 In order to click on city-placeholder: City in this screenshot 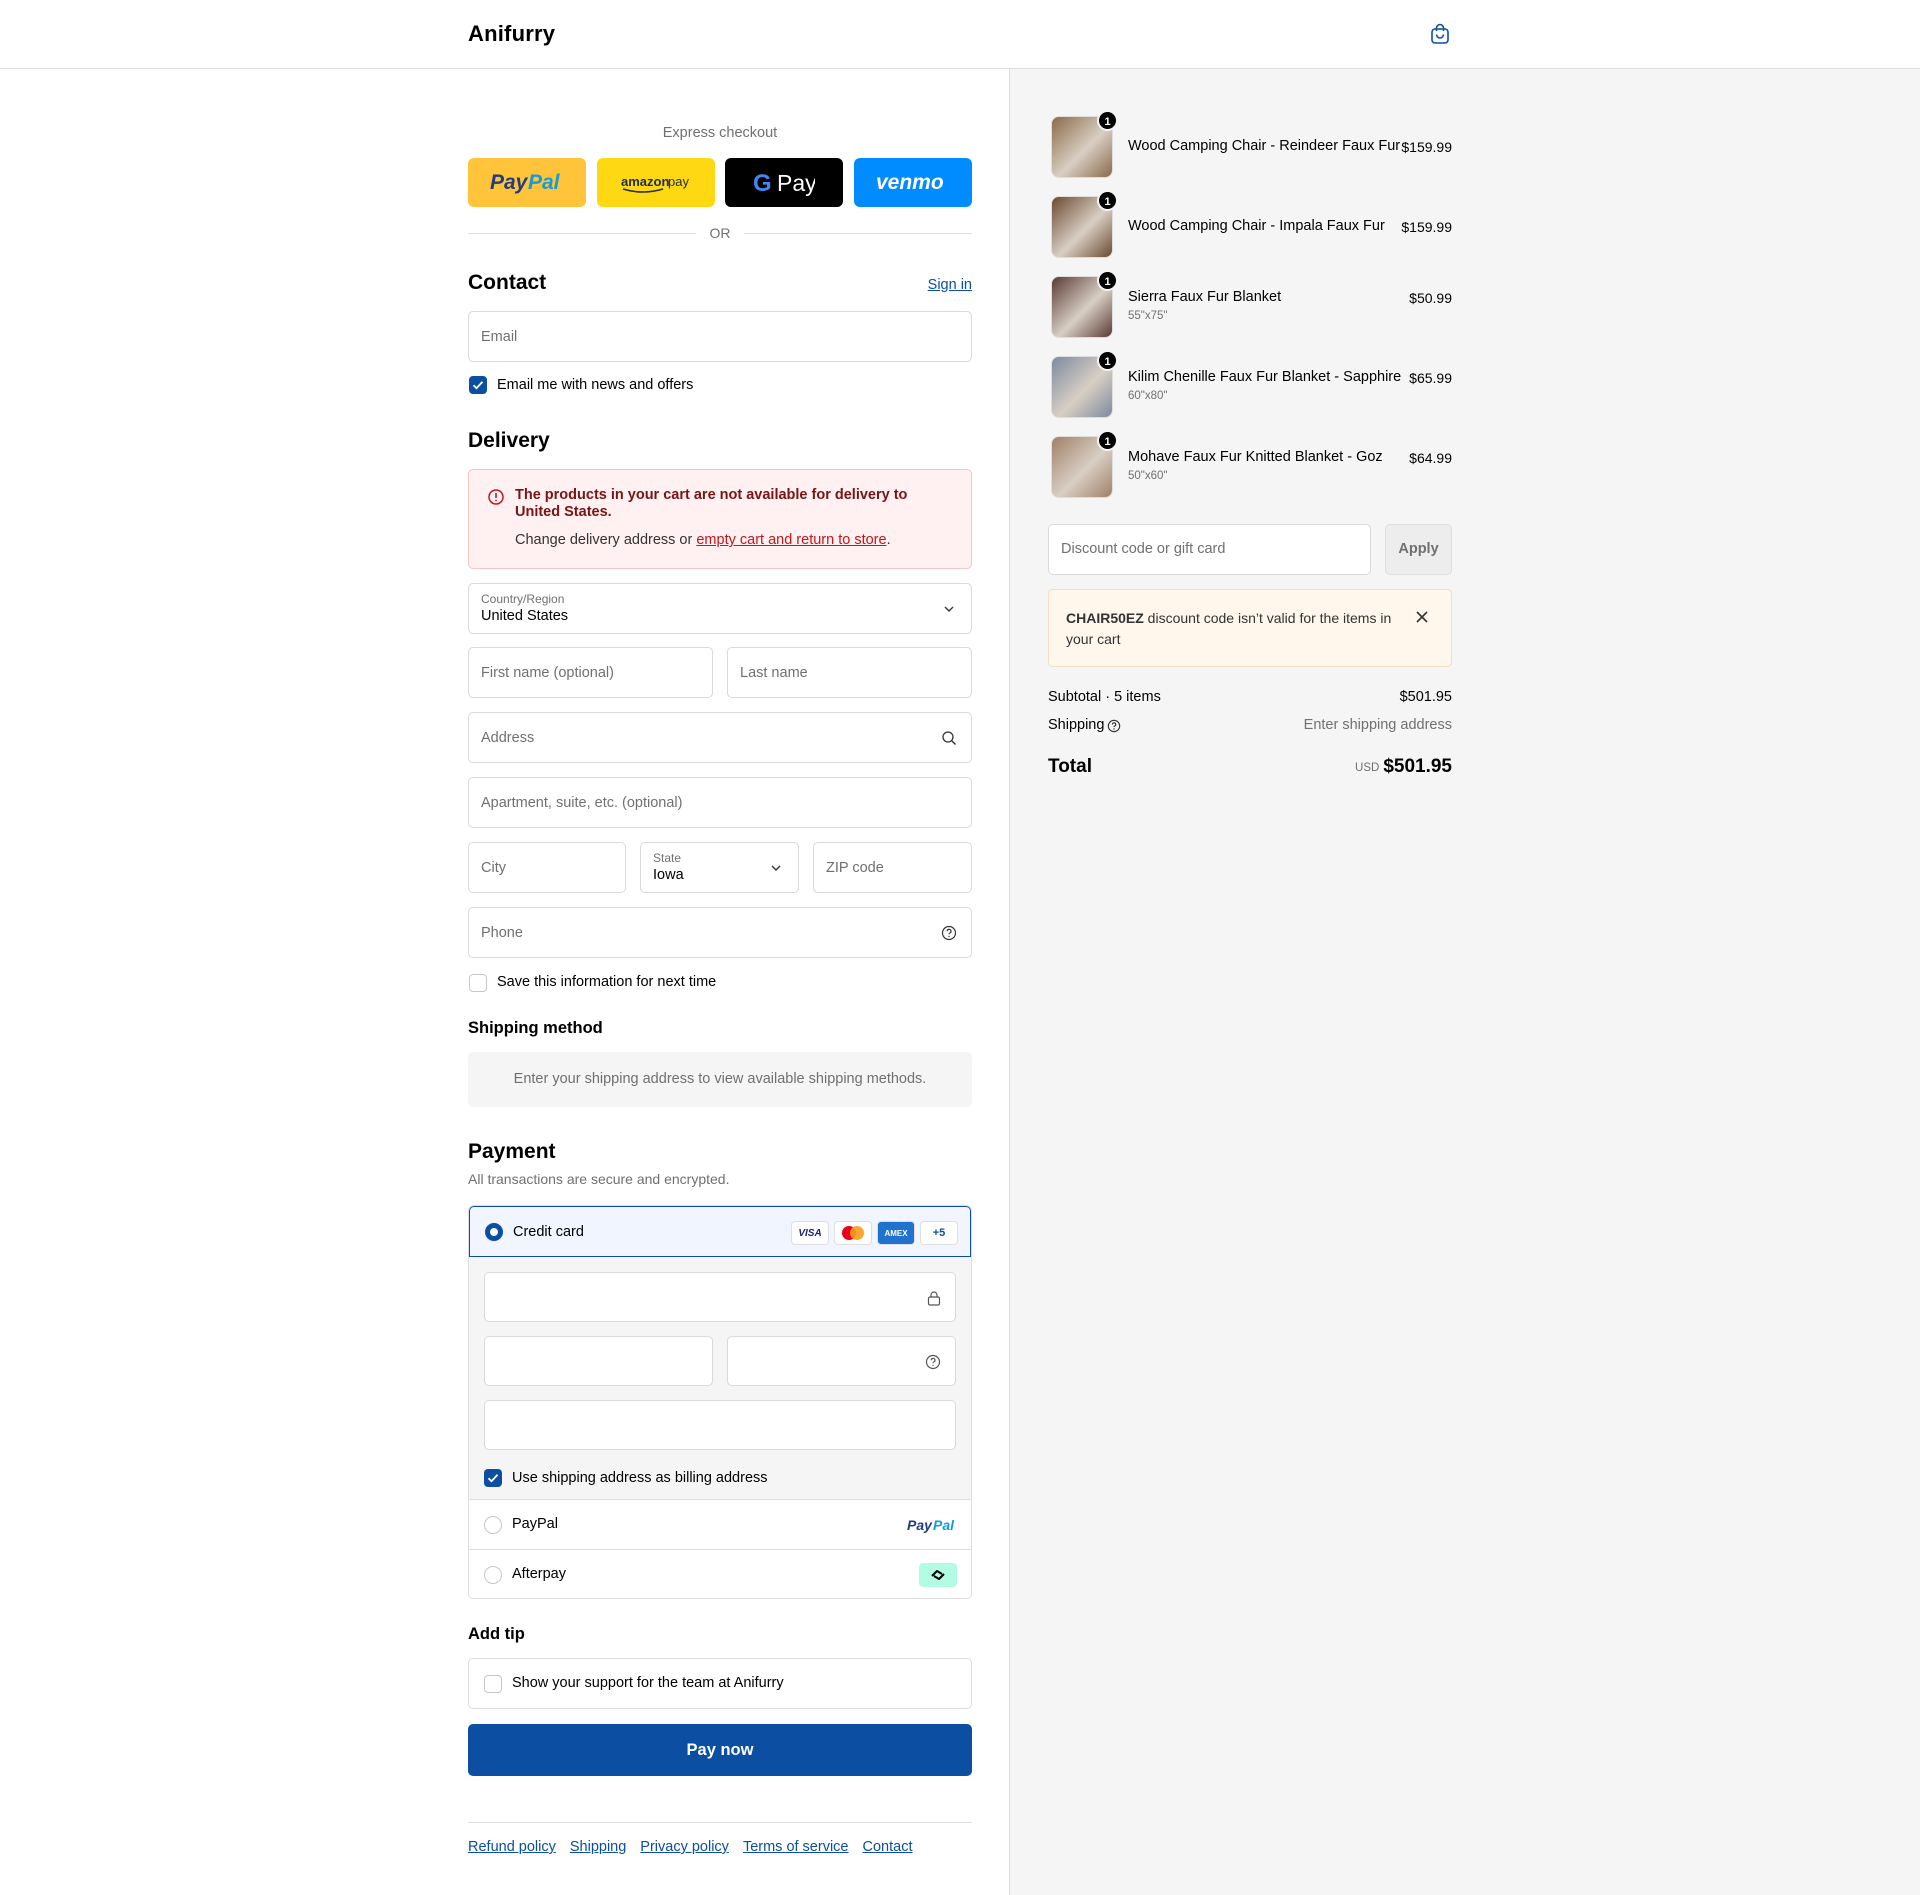, I will do `click(493, 868)`.